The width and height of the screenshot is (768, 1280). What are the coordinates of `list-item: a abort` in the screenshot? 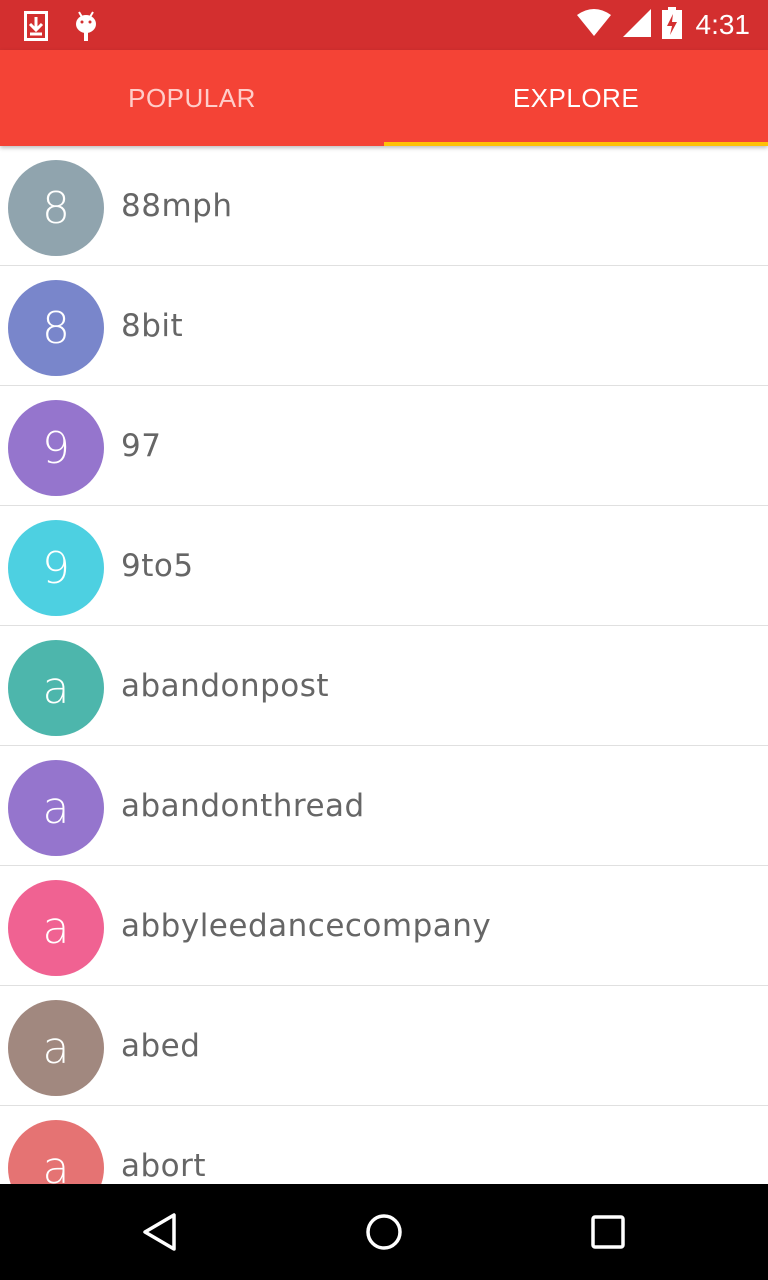 It's located at (384, 1145).